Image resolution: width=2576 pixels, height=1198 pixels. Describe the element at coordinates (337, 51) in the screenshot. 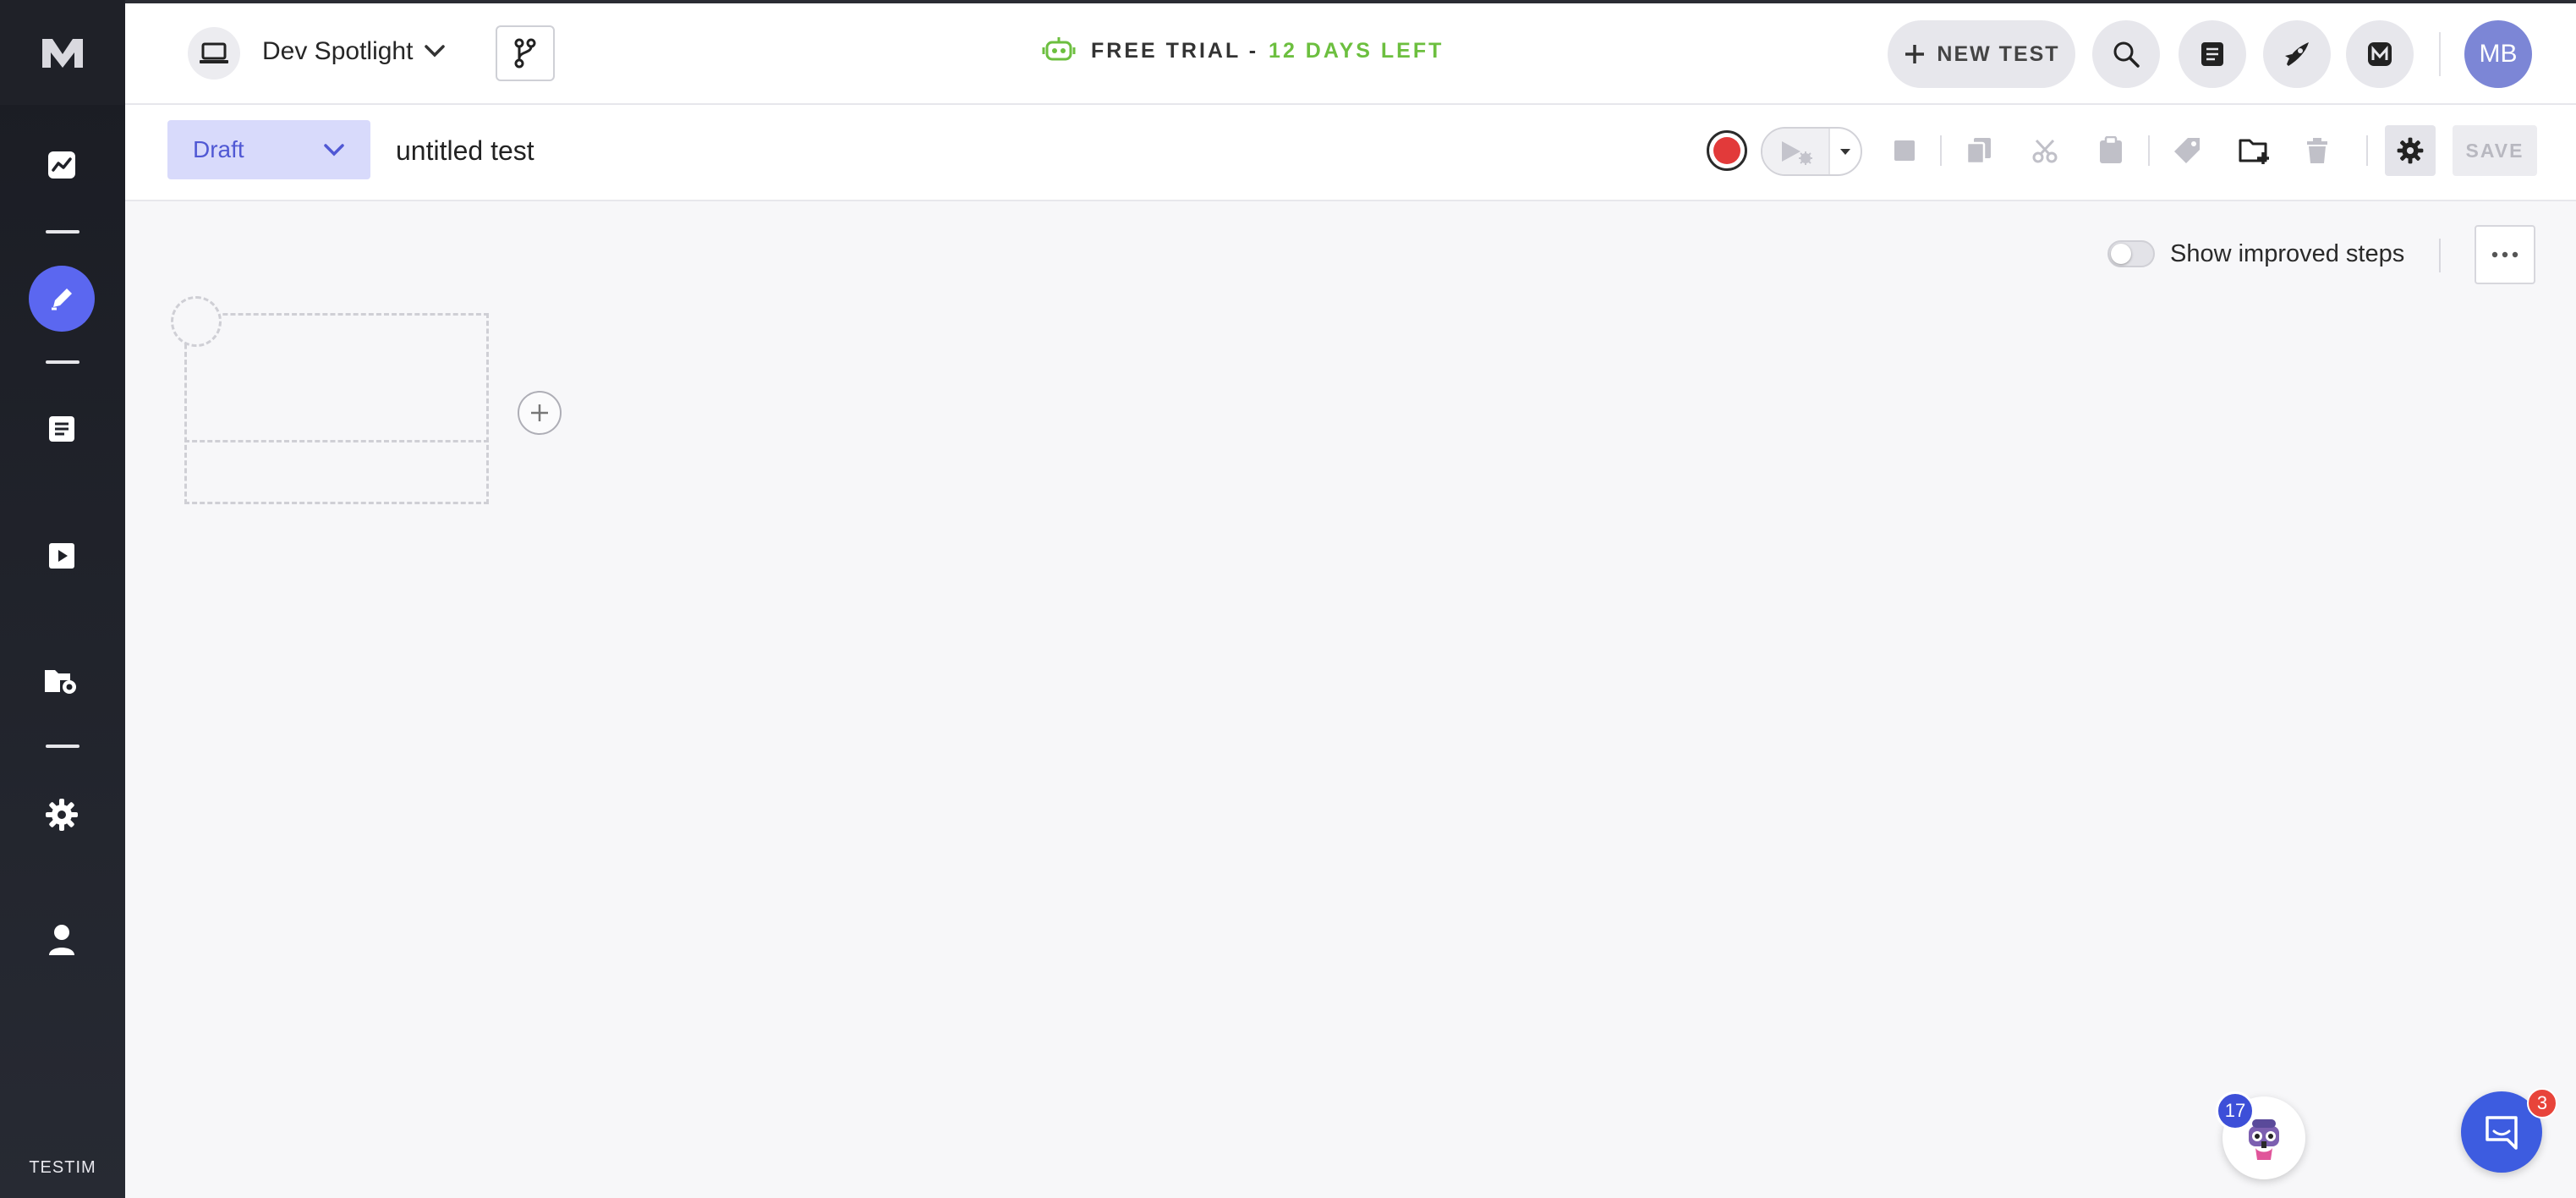

I see `project-name: Dev Spotlight` at that location.